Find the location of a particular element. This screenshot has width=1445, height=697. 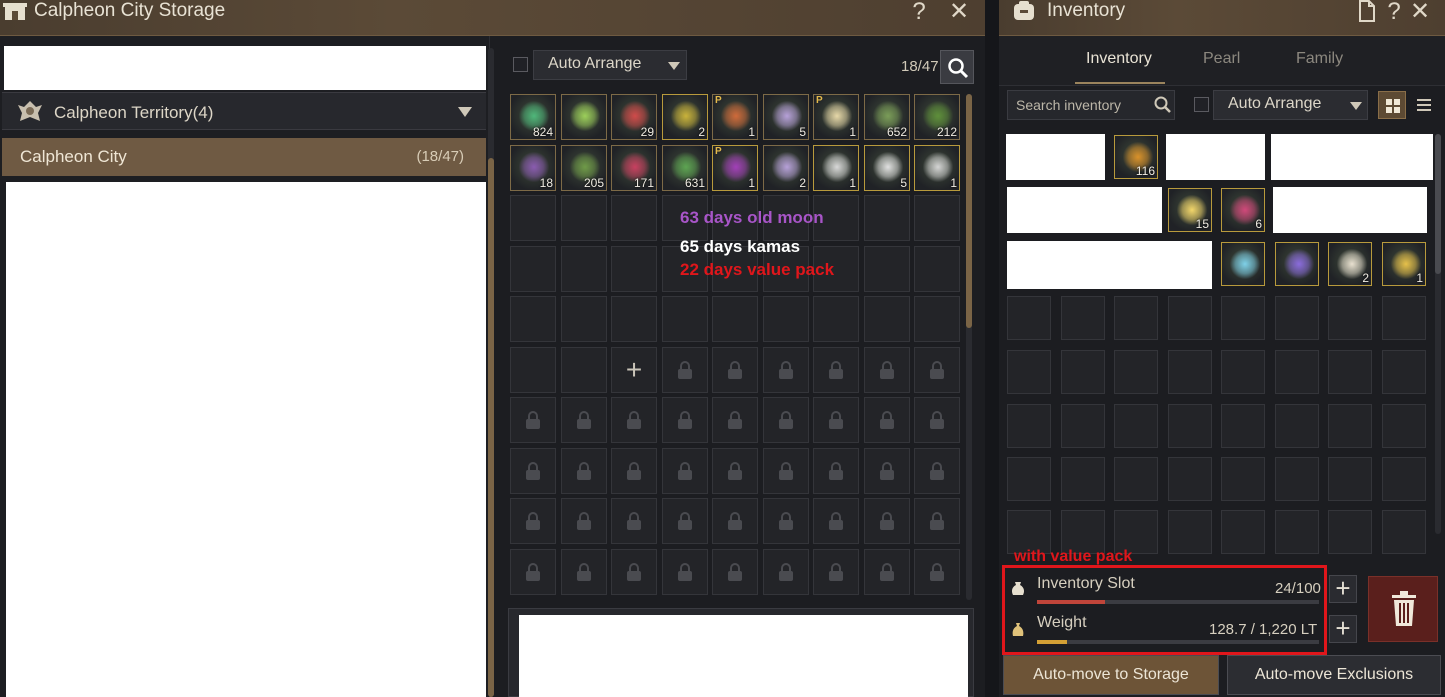

storage-grid-scrollbar-thumb is located at coordinates (969, 211).